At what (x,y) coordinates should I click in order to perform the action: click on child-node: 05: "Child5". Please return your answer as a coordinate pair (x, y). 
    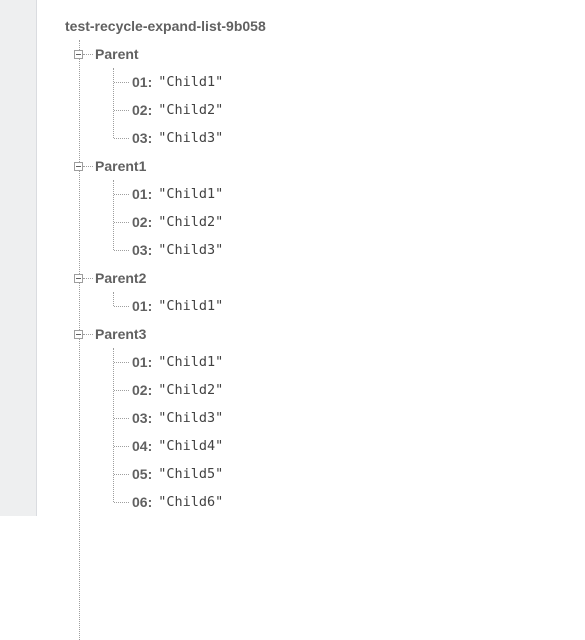
    Looking at the image, I should click on (339, 474).